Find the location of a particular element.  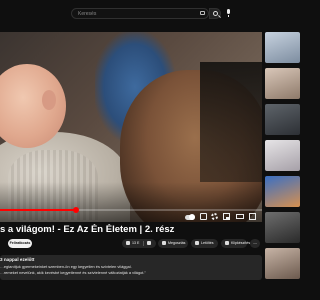

like-button: 13 E is located at coordinates (139, 243).